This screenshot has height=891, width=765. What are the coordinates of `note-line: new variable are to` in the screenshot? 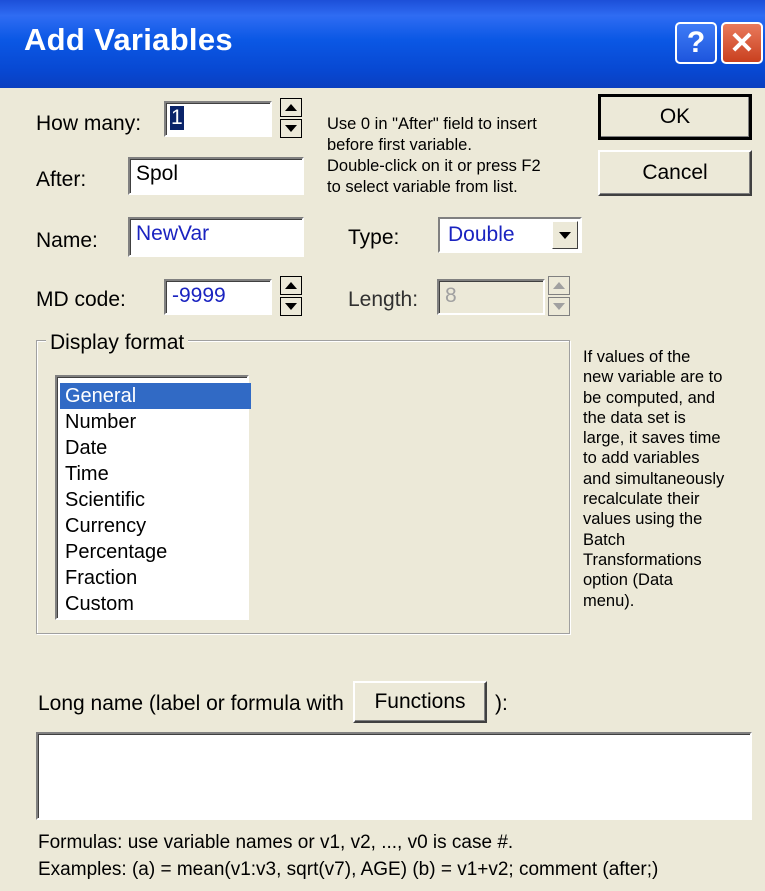 It's located at (653, 377).